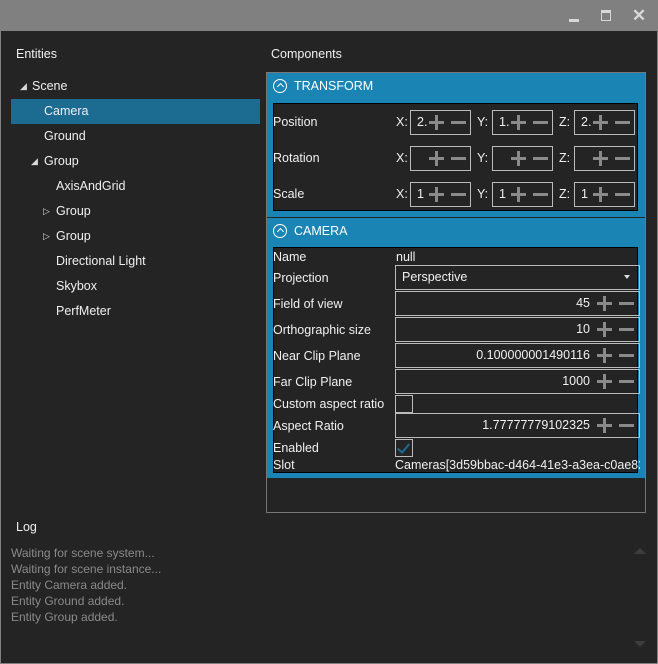 The height and width of the screenshot is (664, 658). I want to click on scale-x-input: 1, so click(440, 194).